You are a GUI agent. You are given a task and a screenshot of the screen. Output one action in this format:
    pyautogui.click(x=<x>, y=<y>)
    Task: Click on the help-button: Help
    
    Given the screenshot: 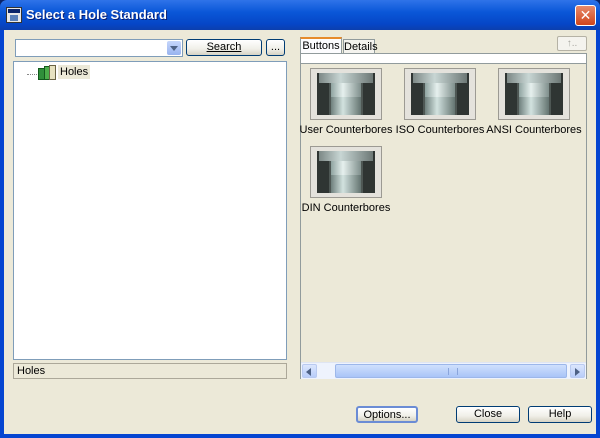 What is the action you would take?
    pyautogui.click(x=560, y=414)
    